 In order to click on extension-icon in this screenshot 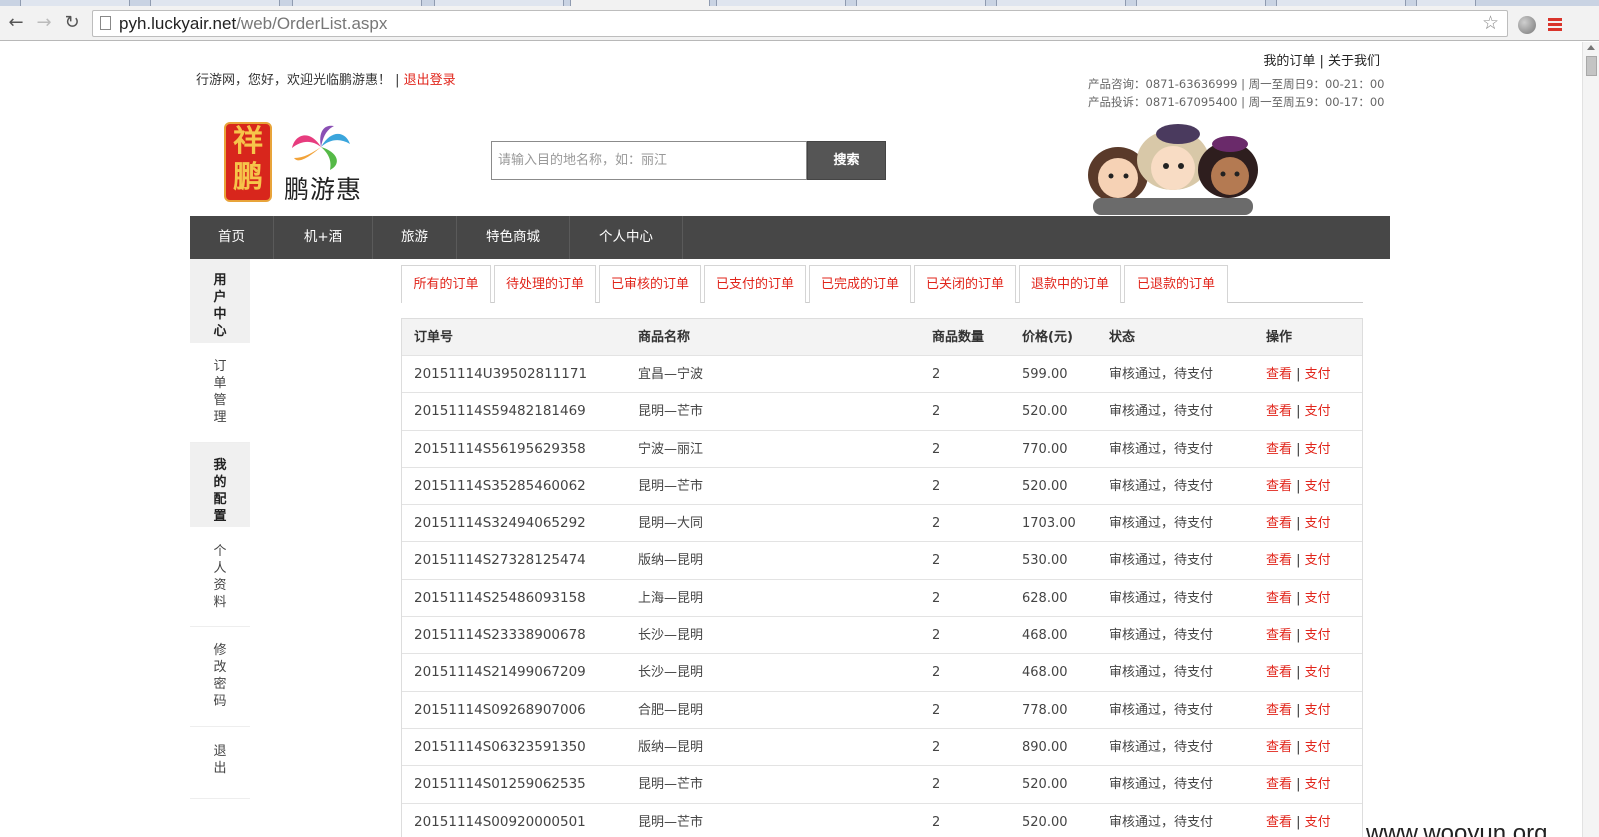, I will do `click(1527, 25)`.